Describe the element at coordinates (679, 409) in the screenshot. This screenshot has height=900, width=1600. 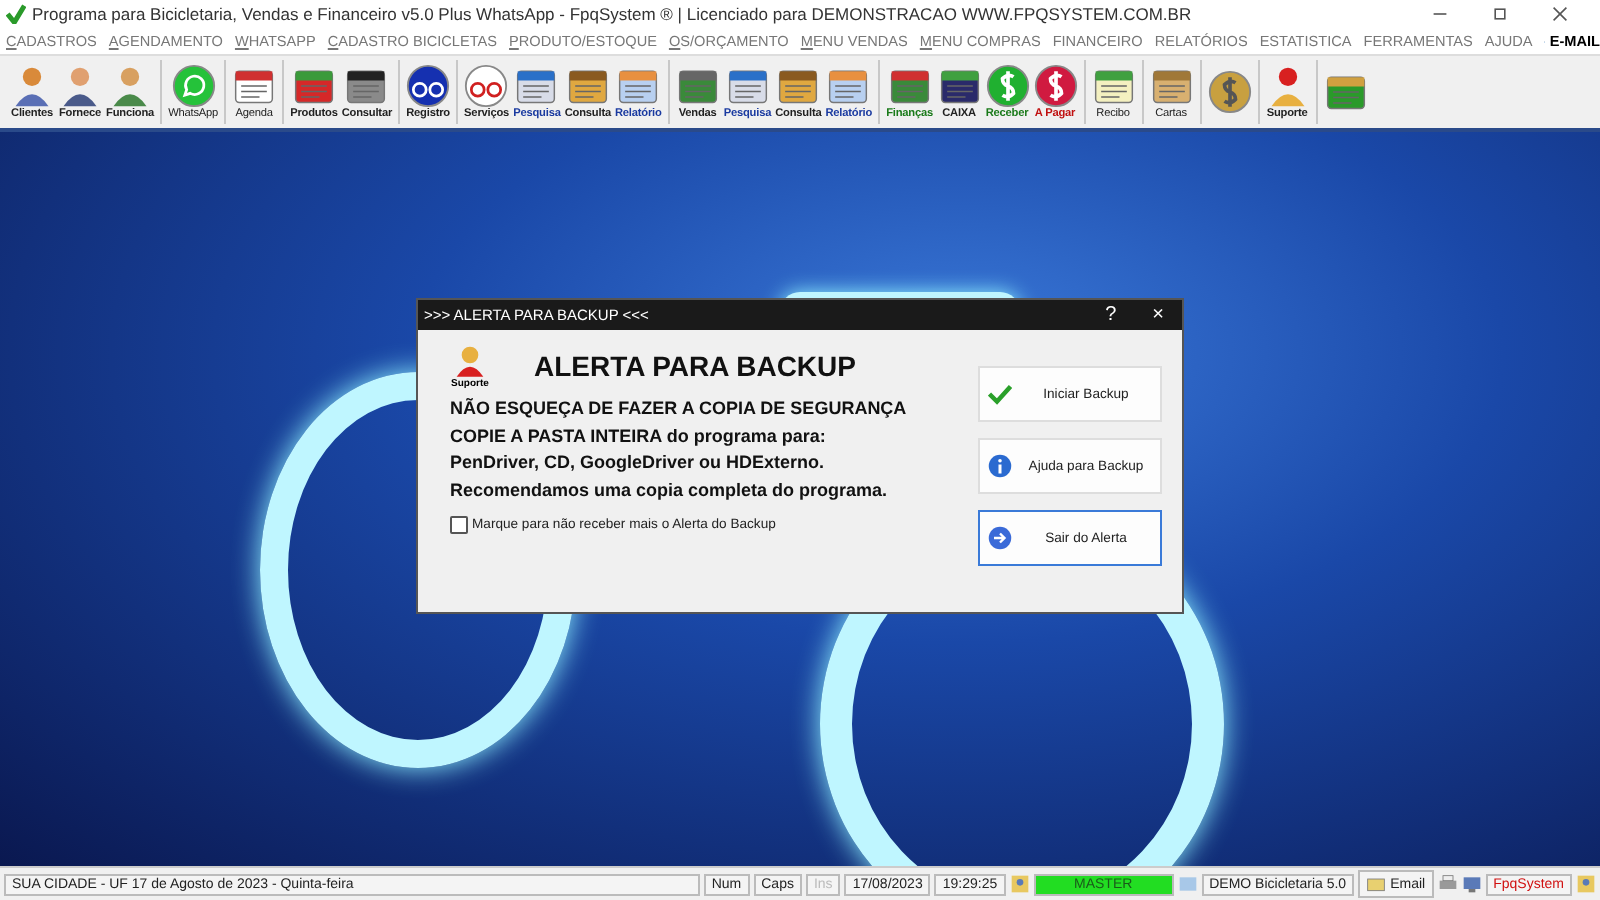
I see `message-line: NÃO ESQUEÇA DE FAZER A COPIA DE SEGURANÇA` at that location.